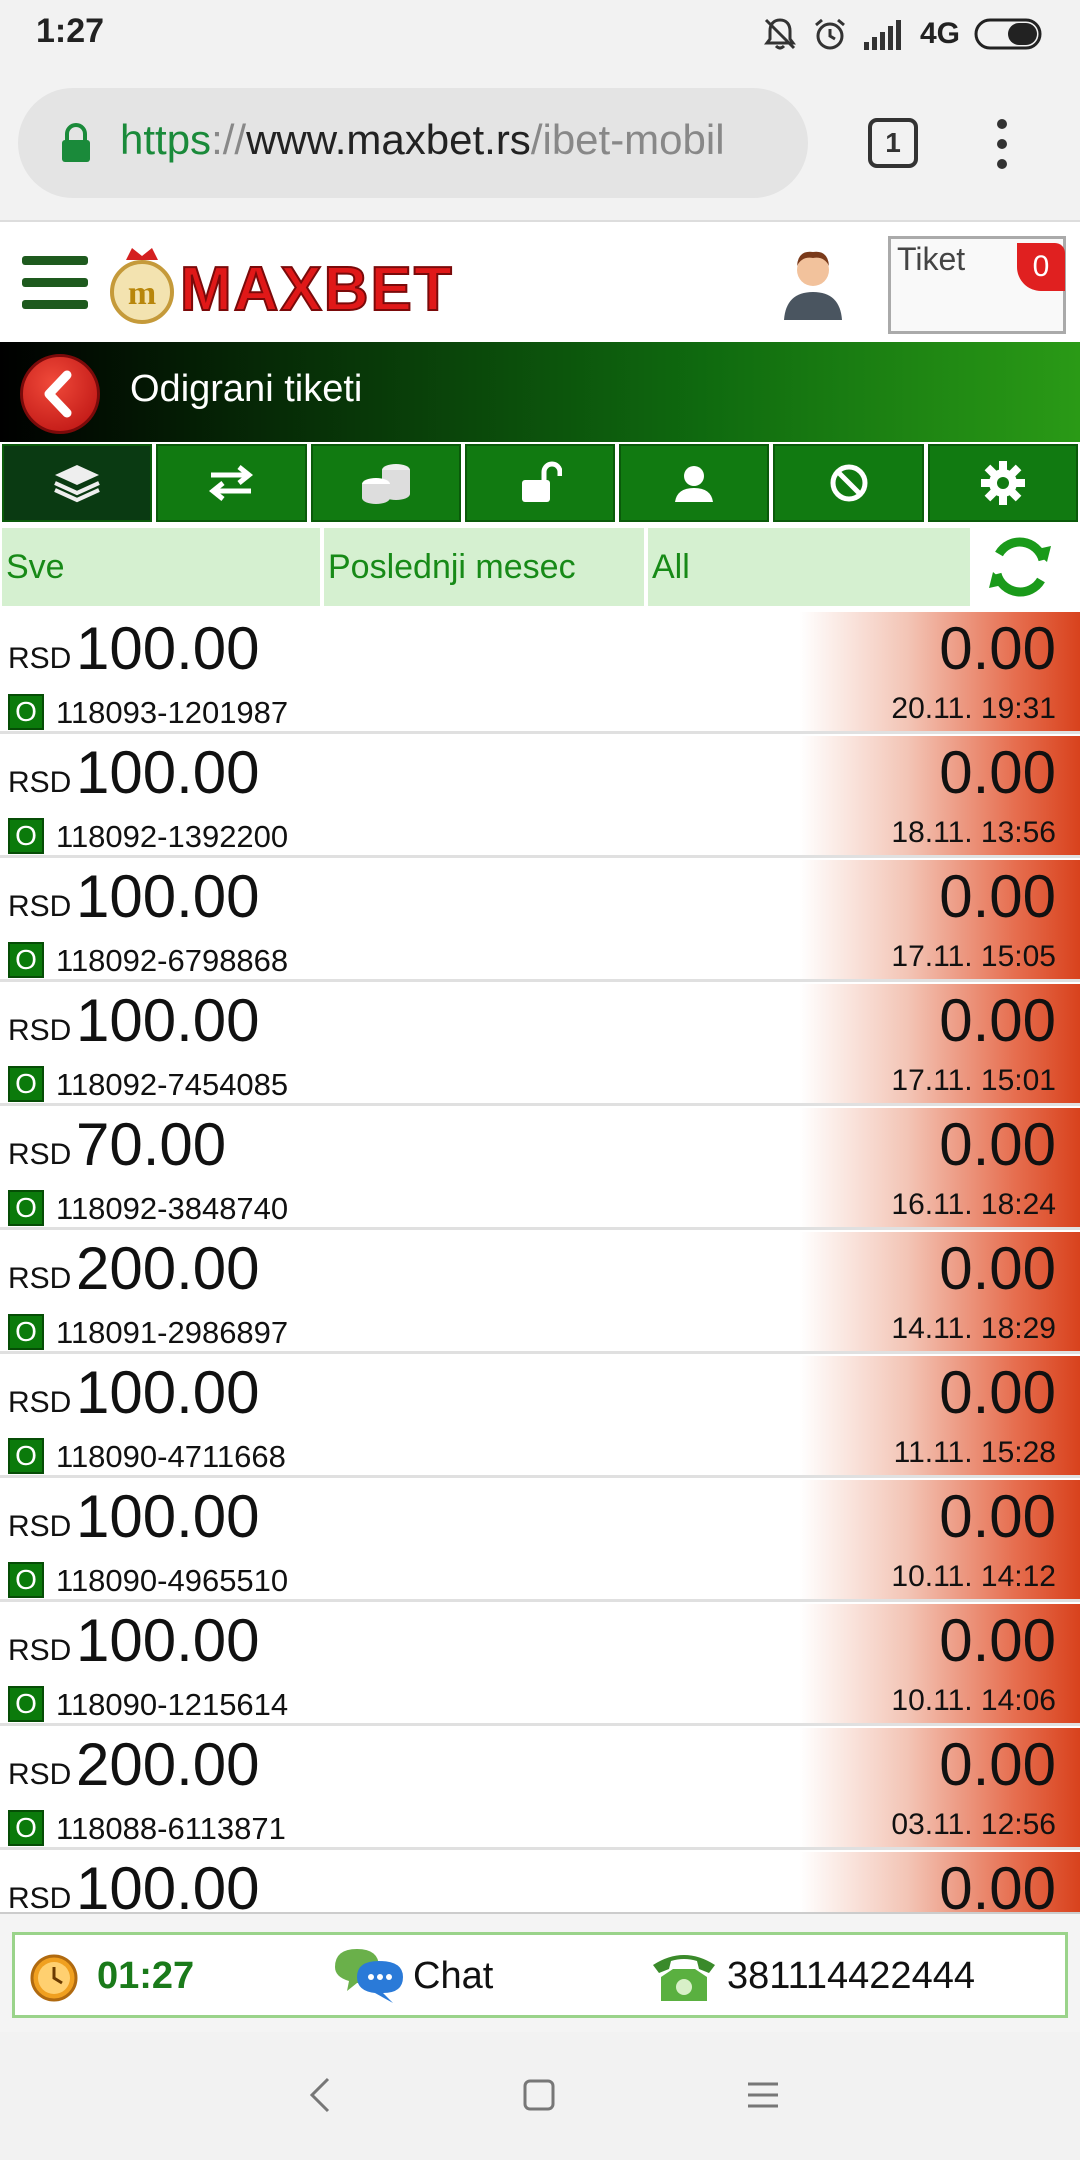 Image resolution: width=1080 pixels, height=2160 pixels. What do you see at coordinates (809, 567) in the screenshot?
I see `filter-type-select: All` at bounding box center [809, 567].